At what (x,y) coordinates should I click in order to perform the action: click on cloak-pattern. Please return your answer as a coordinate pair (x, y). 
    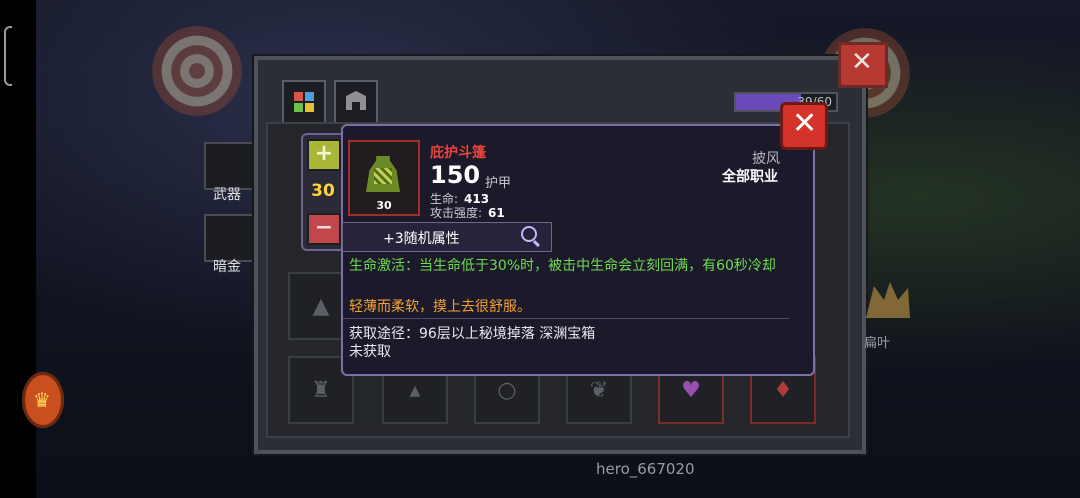
    Looking at the image, I should click on (383, 176).